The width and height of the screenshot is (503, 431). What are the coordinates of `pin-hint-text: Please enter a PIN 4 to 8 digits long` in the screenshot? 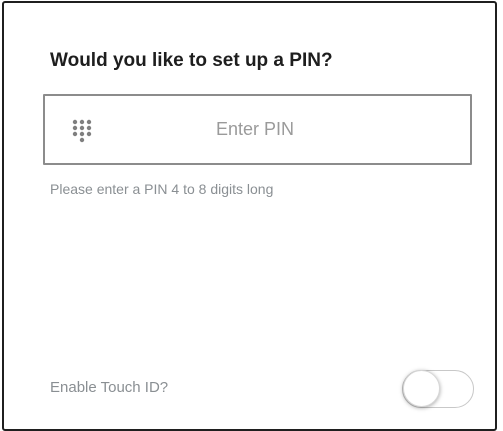 It's located at (162, 189).